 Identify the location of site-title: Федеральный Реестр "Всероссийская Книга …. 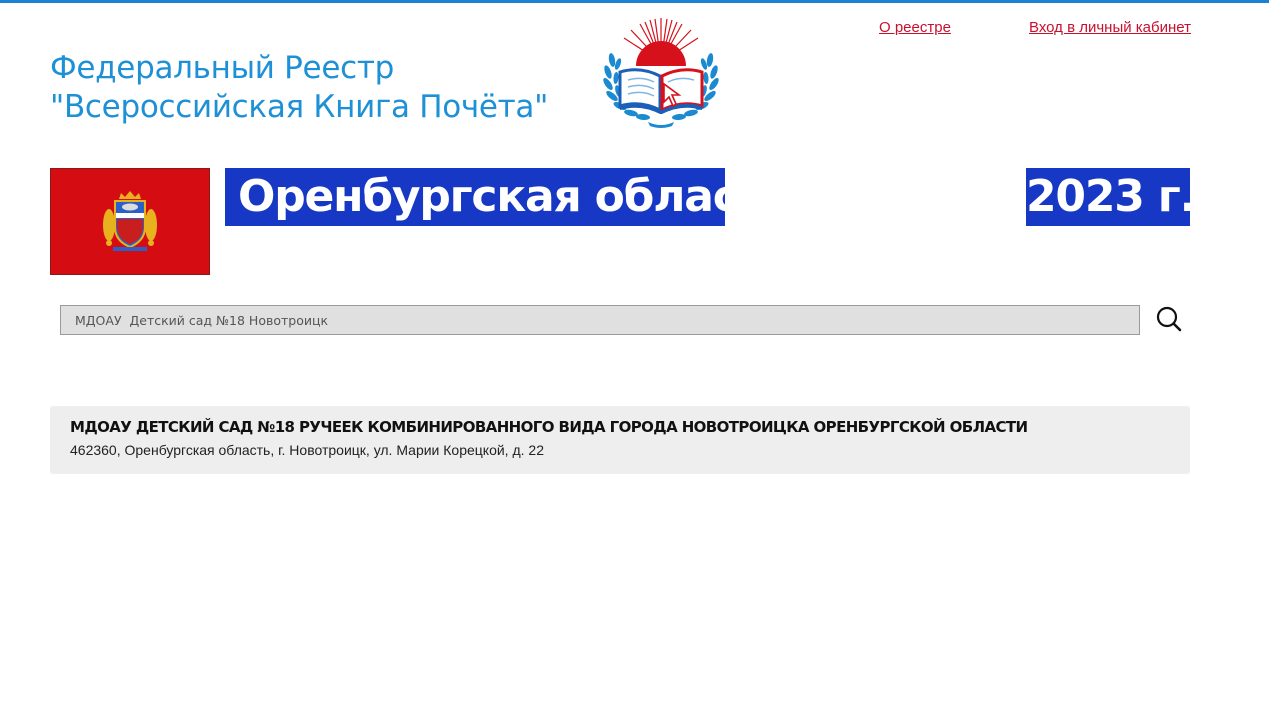
(299, 88).